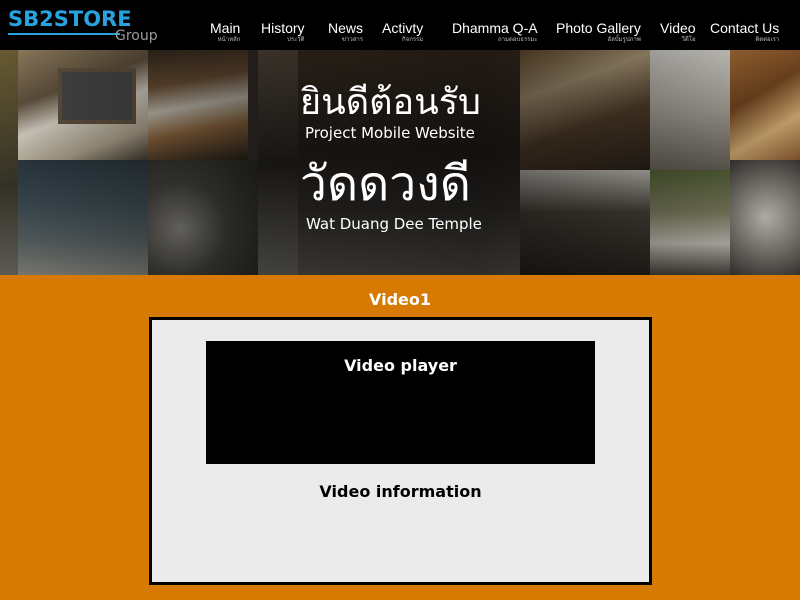  What do you see at coordinates (400, 365) in the screenshot?
I see `video-player-label: Video player` at bounding box center [400, 365].